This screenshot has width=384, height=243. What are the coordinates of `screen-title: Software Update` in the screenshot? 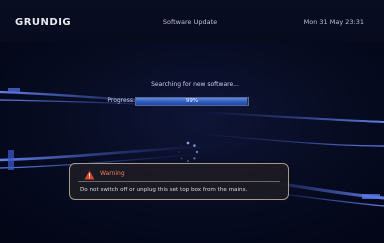 It's located at (190, 22).